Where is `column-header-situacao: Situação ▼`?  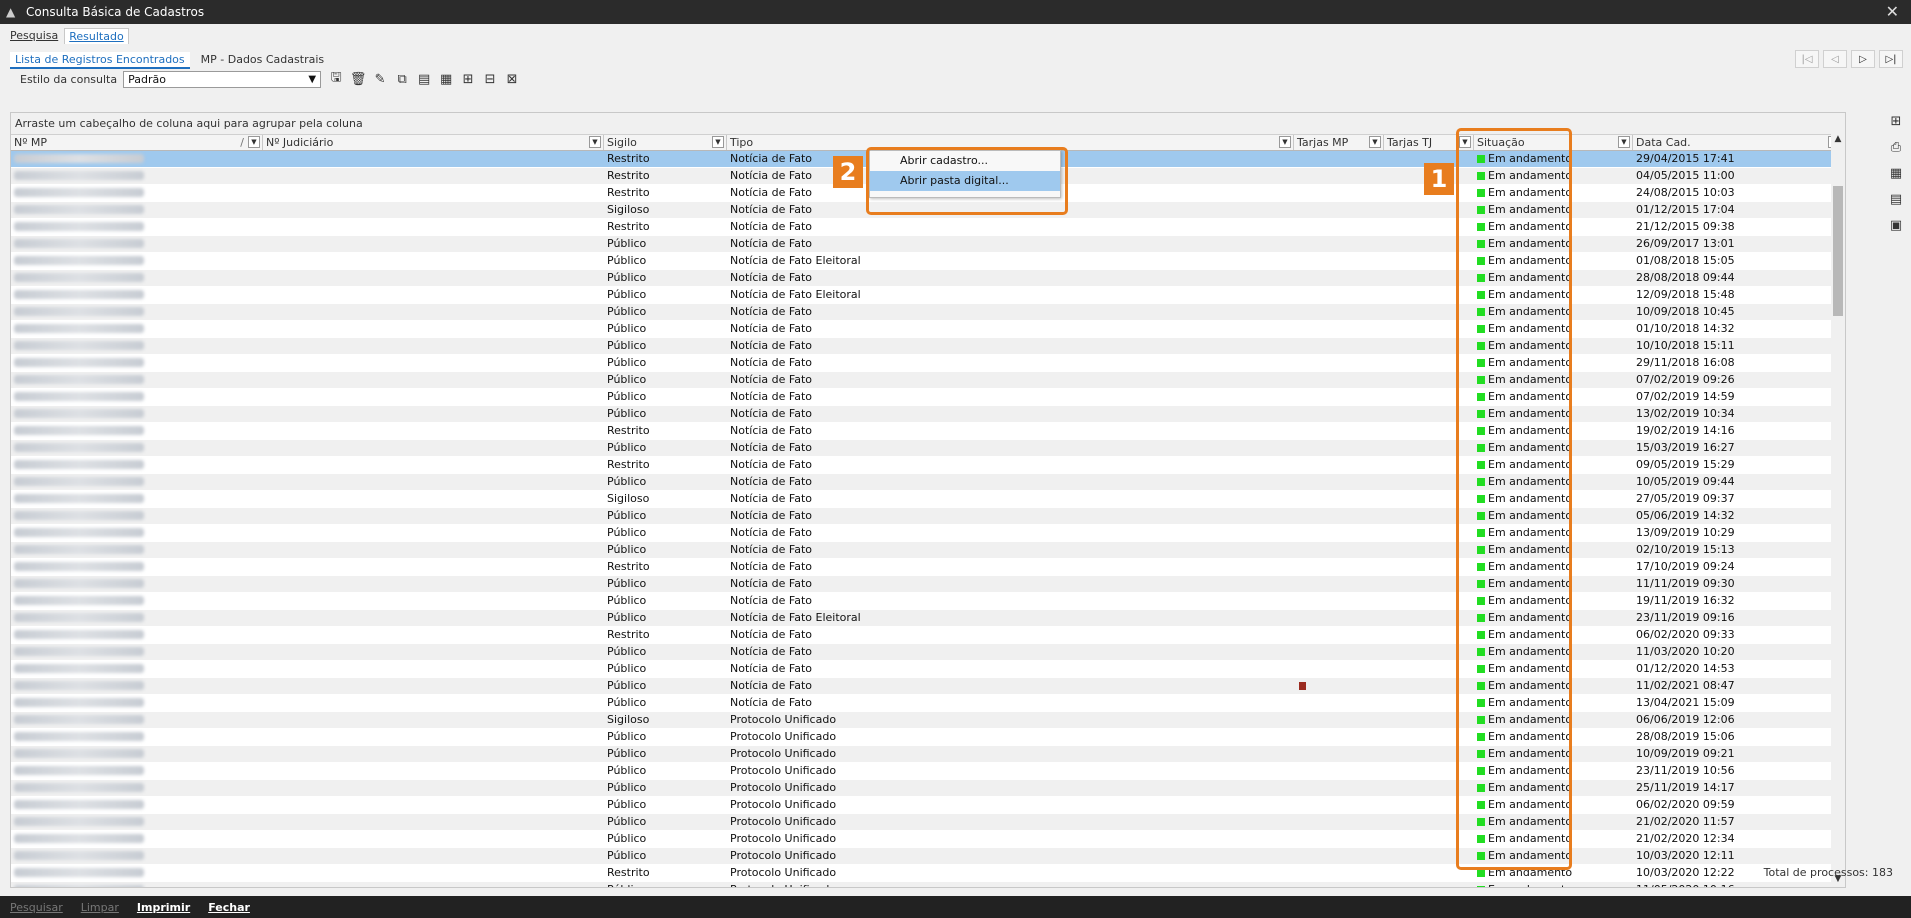 column-header-situacao: Situação ▼ is located at coordinates (1553, 142).